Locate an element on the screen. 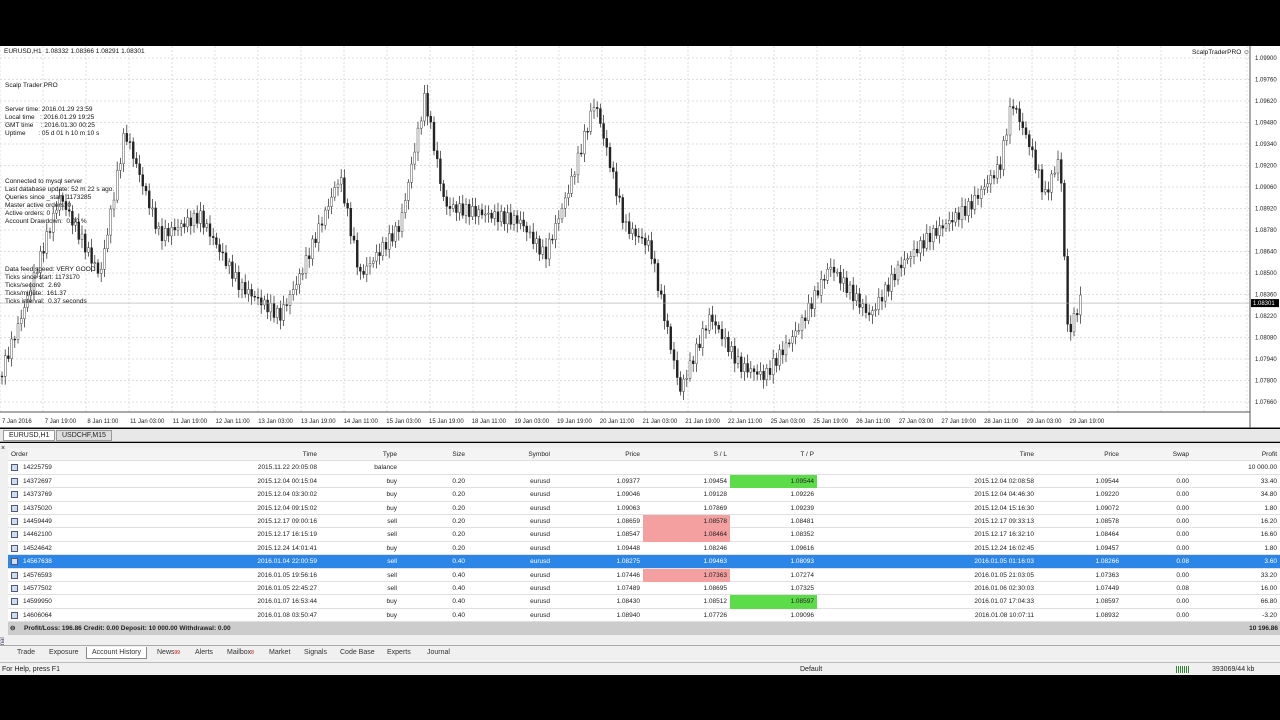 The height and width of the screenshot is (720, 1280). table-cell: 14599950 is located at coordinates (37, 602).